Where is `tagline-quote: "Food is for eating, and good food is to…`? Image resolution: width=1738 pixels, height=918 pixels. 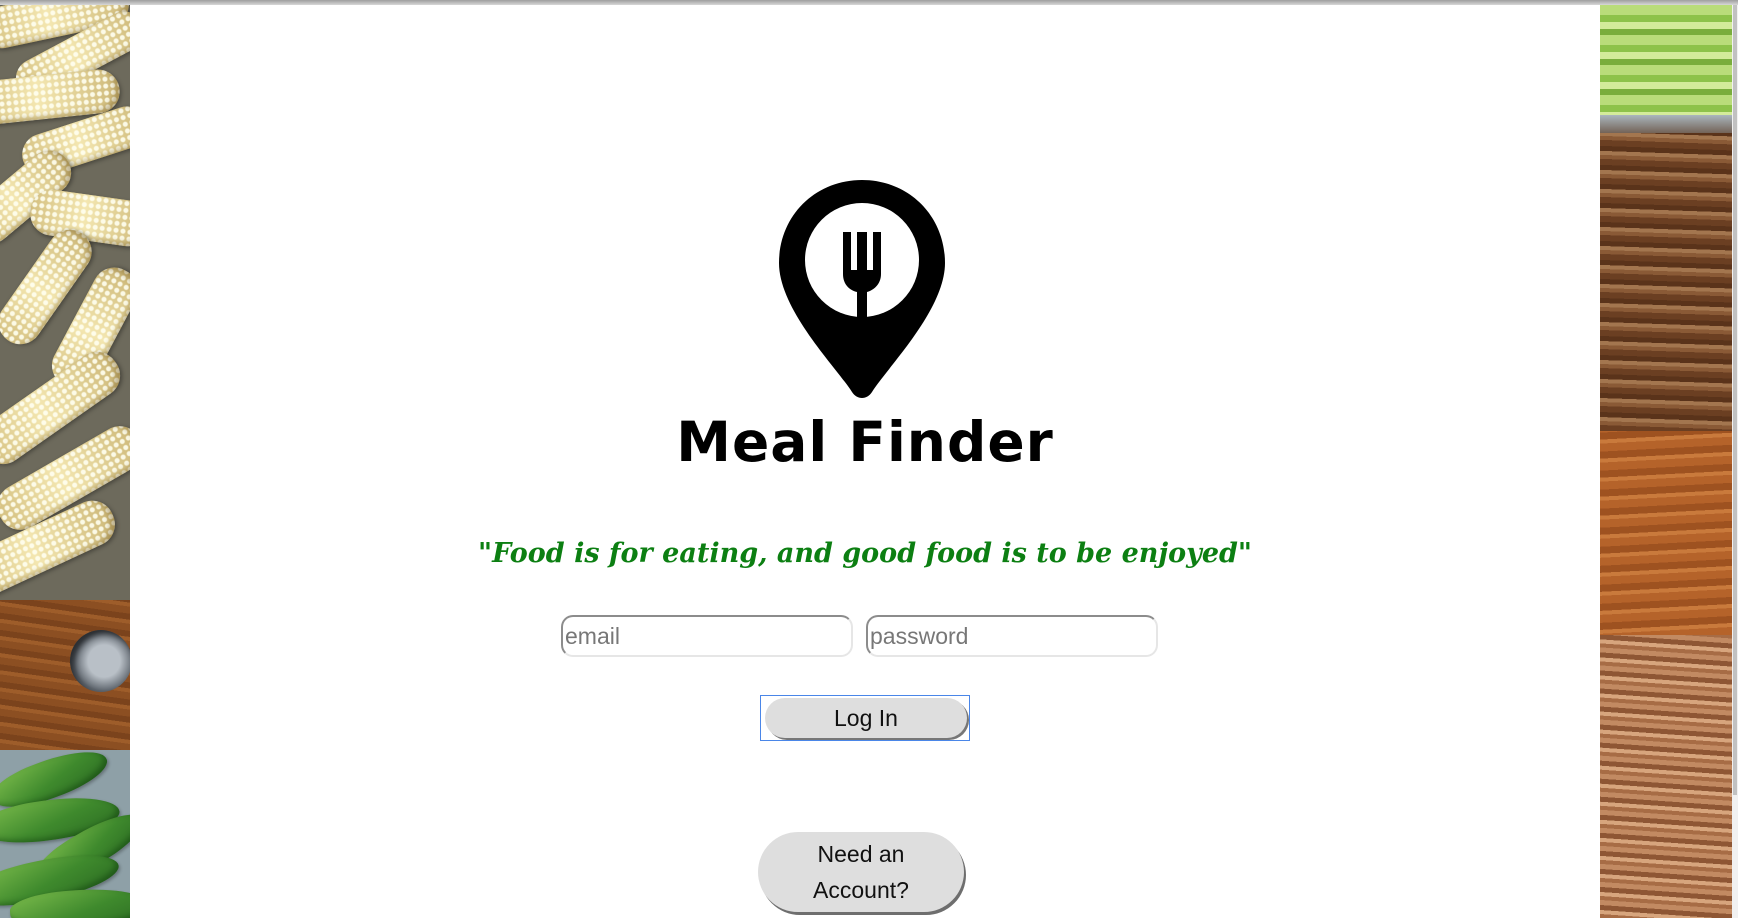
tagline-quote: "Food is for eating, and good food is to… is located at coordinates (865, 553).